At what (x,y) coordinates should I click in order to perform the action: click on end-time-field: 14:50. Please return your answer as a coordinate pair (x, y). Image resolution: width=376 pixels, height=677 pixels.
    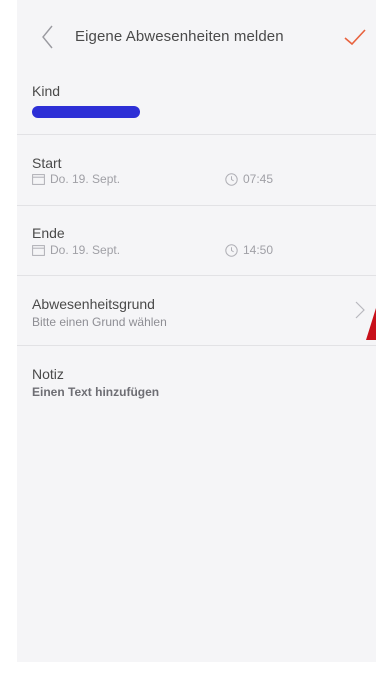
    Looking at the image, I should click on (249, 250).